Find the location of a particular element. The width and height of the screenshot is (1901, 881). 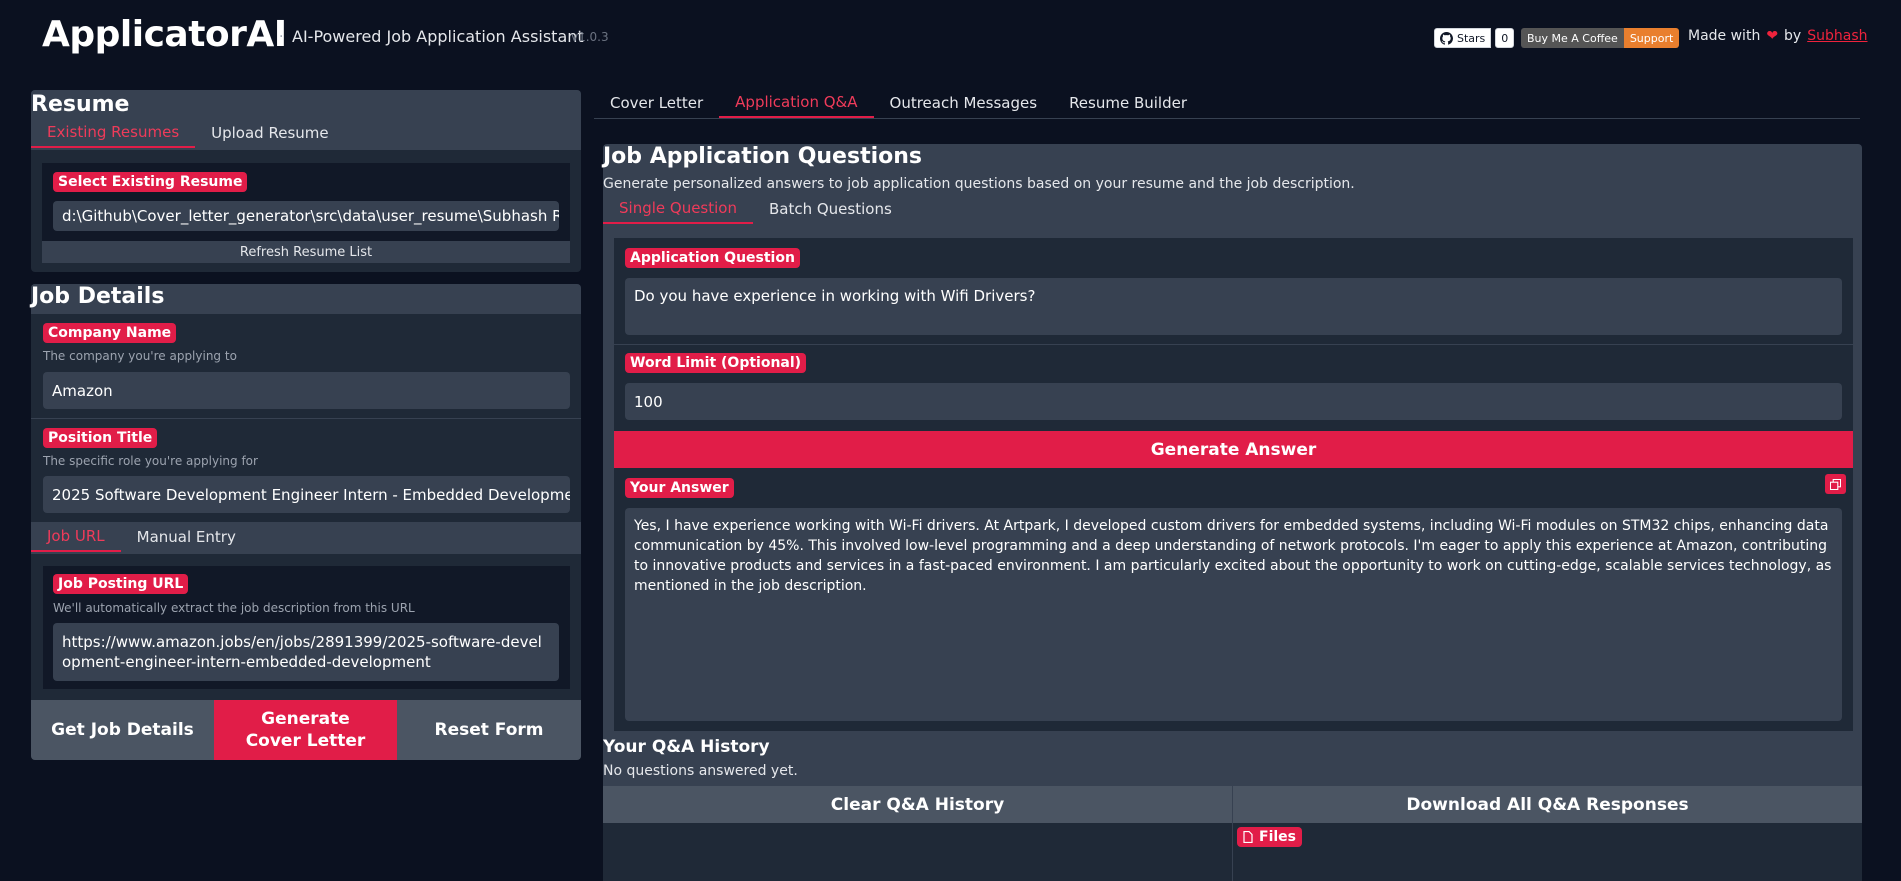

qa-title: Job Application Questions is located at coordinates (762, 156).